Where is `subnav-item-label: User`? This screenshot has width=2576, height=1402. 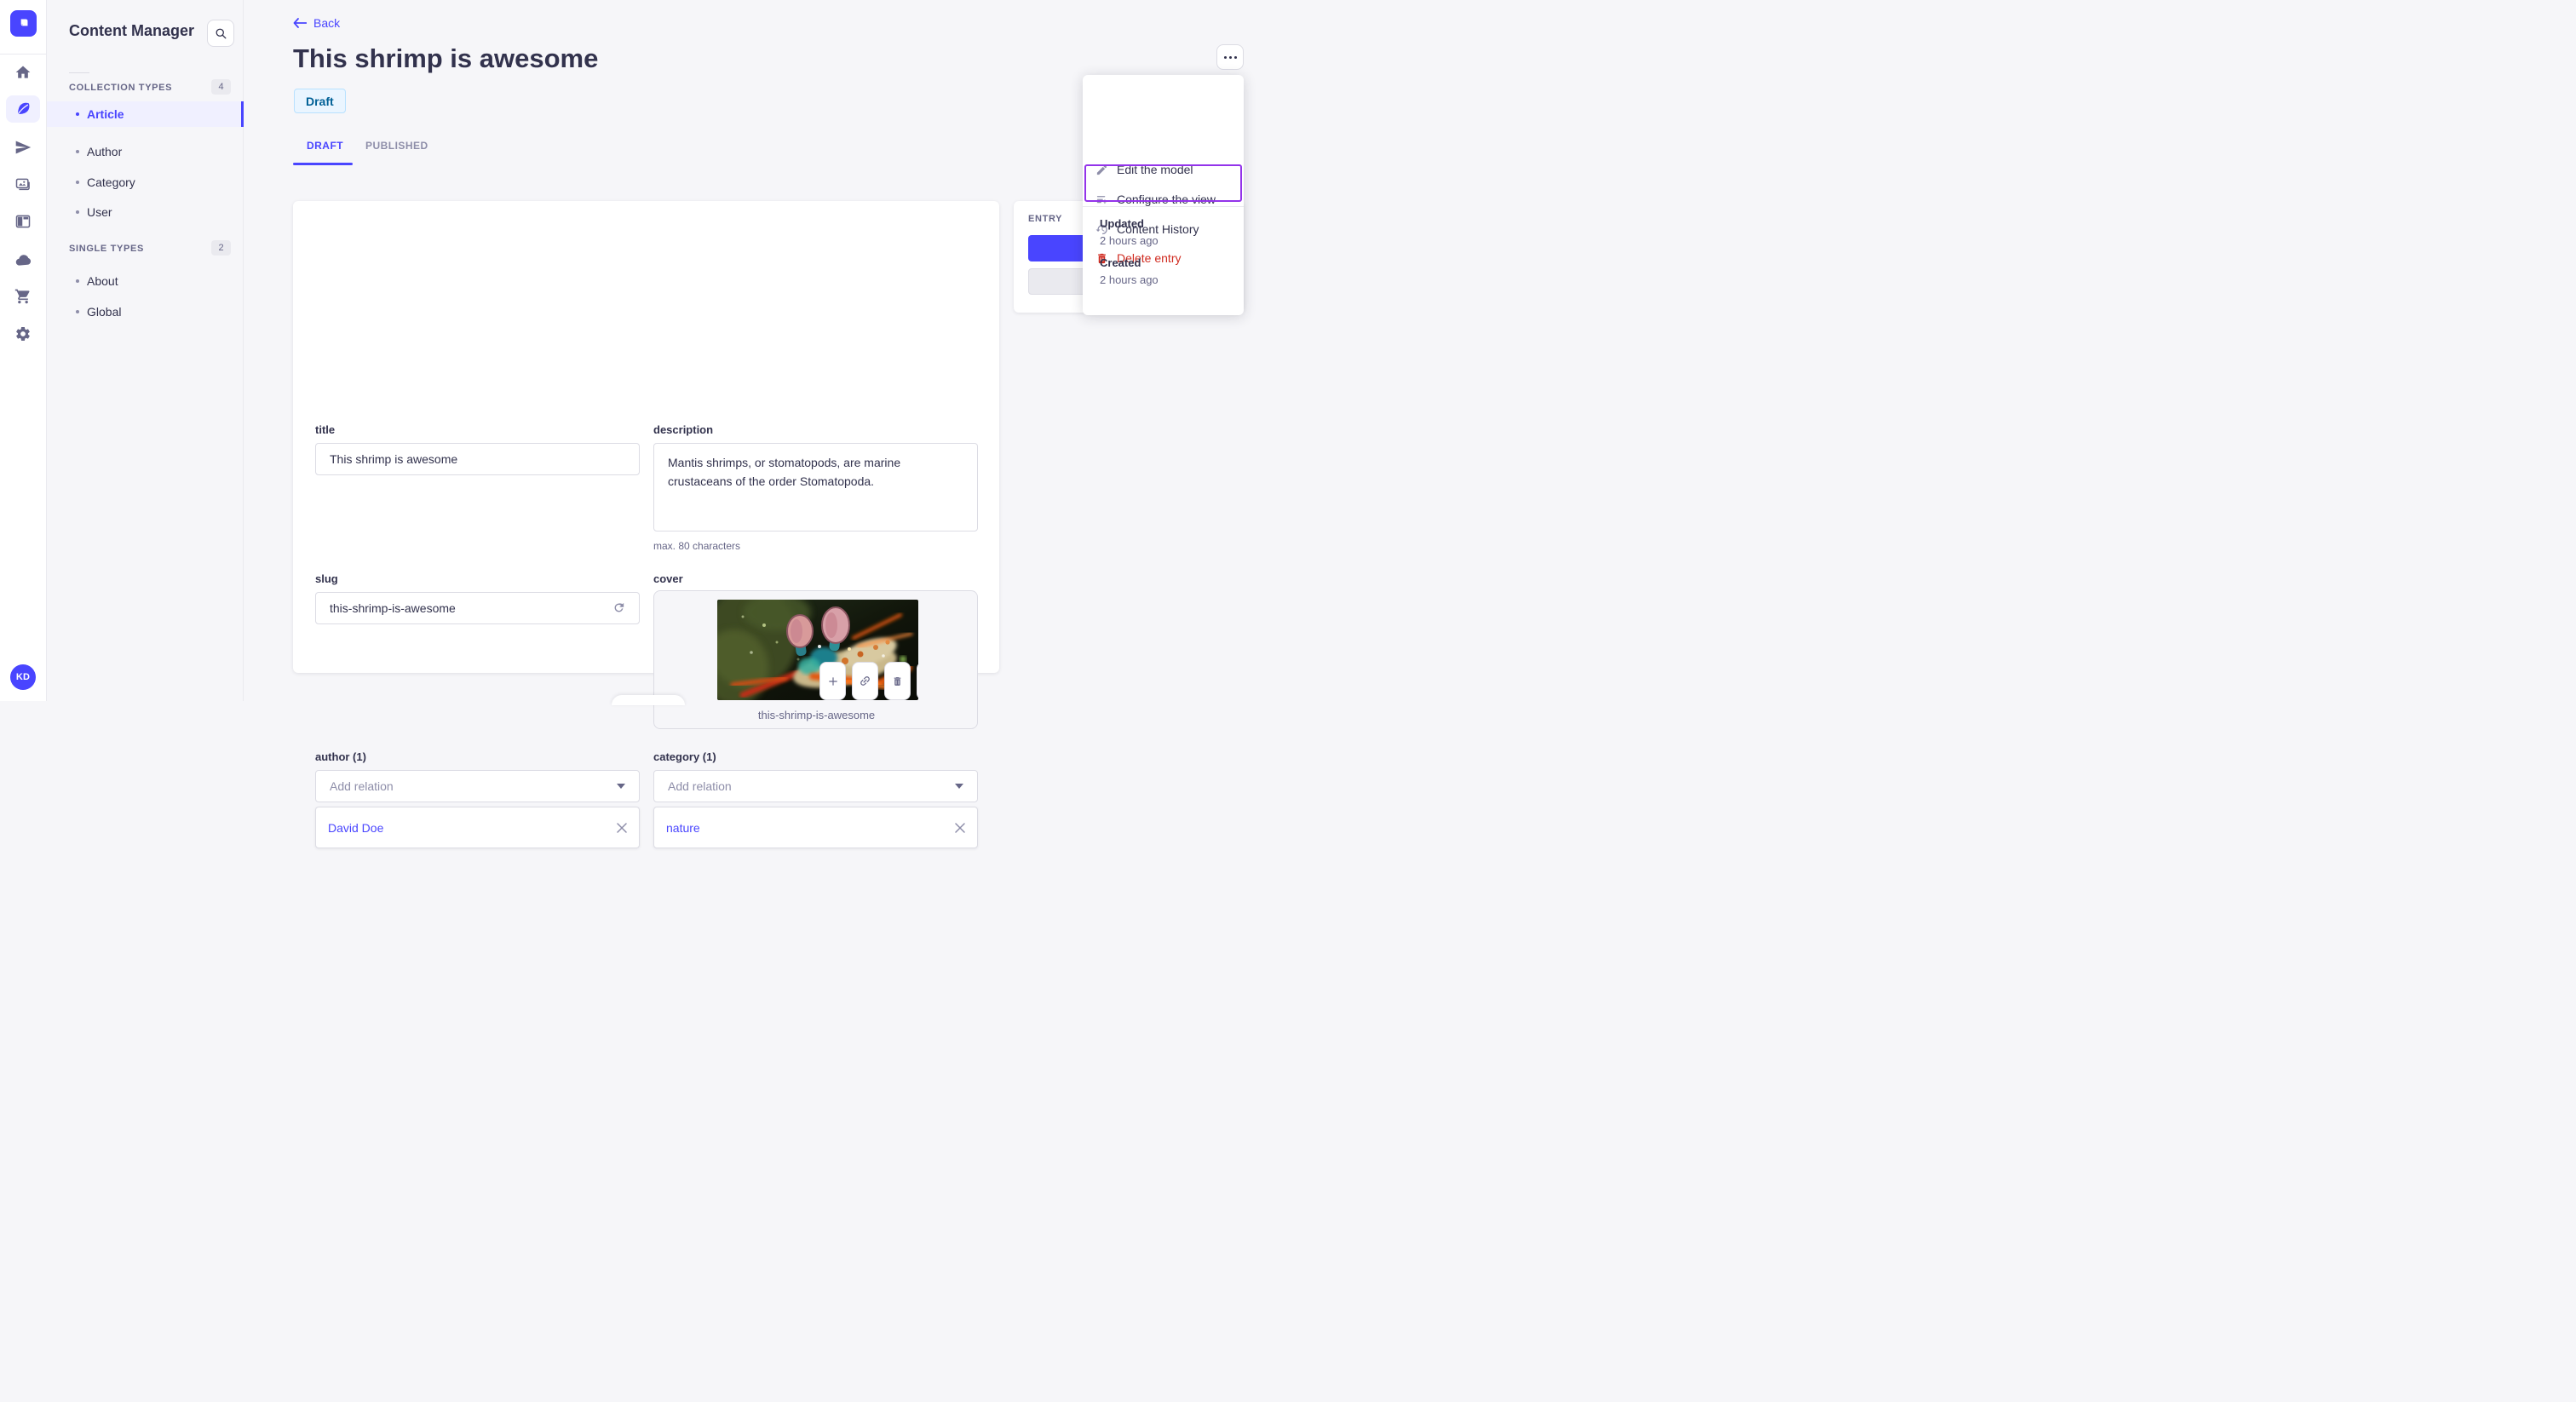 subnav-item-label: User is located at coordinates (100, 212).